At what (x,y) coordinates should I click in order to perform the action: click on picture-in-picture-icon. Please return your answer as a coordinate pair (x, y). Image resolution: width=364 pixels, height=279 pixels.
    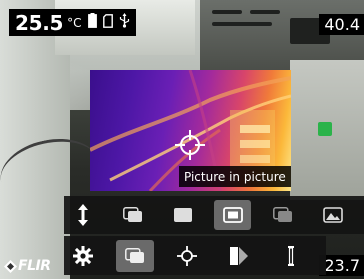
    Looking at the image, I should click on (232, 215).